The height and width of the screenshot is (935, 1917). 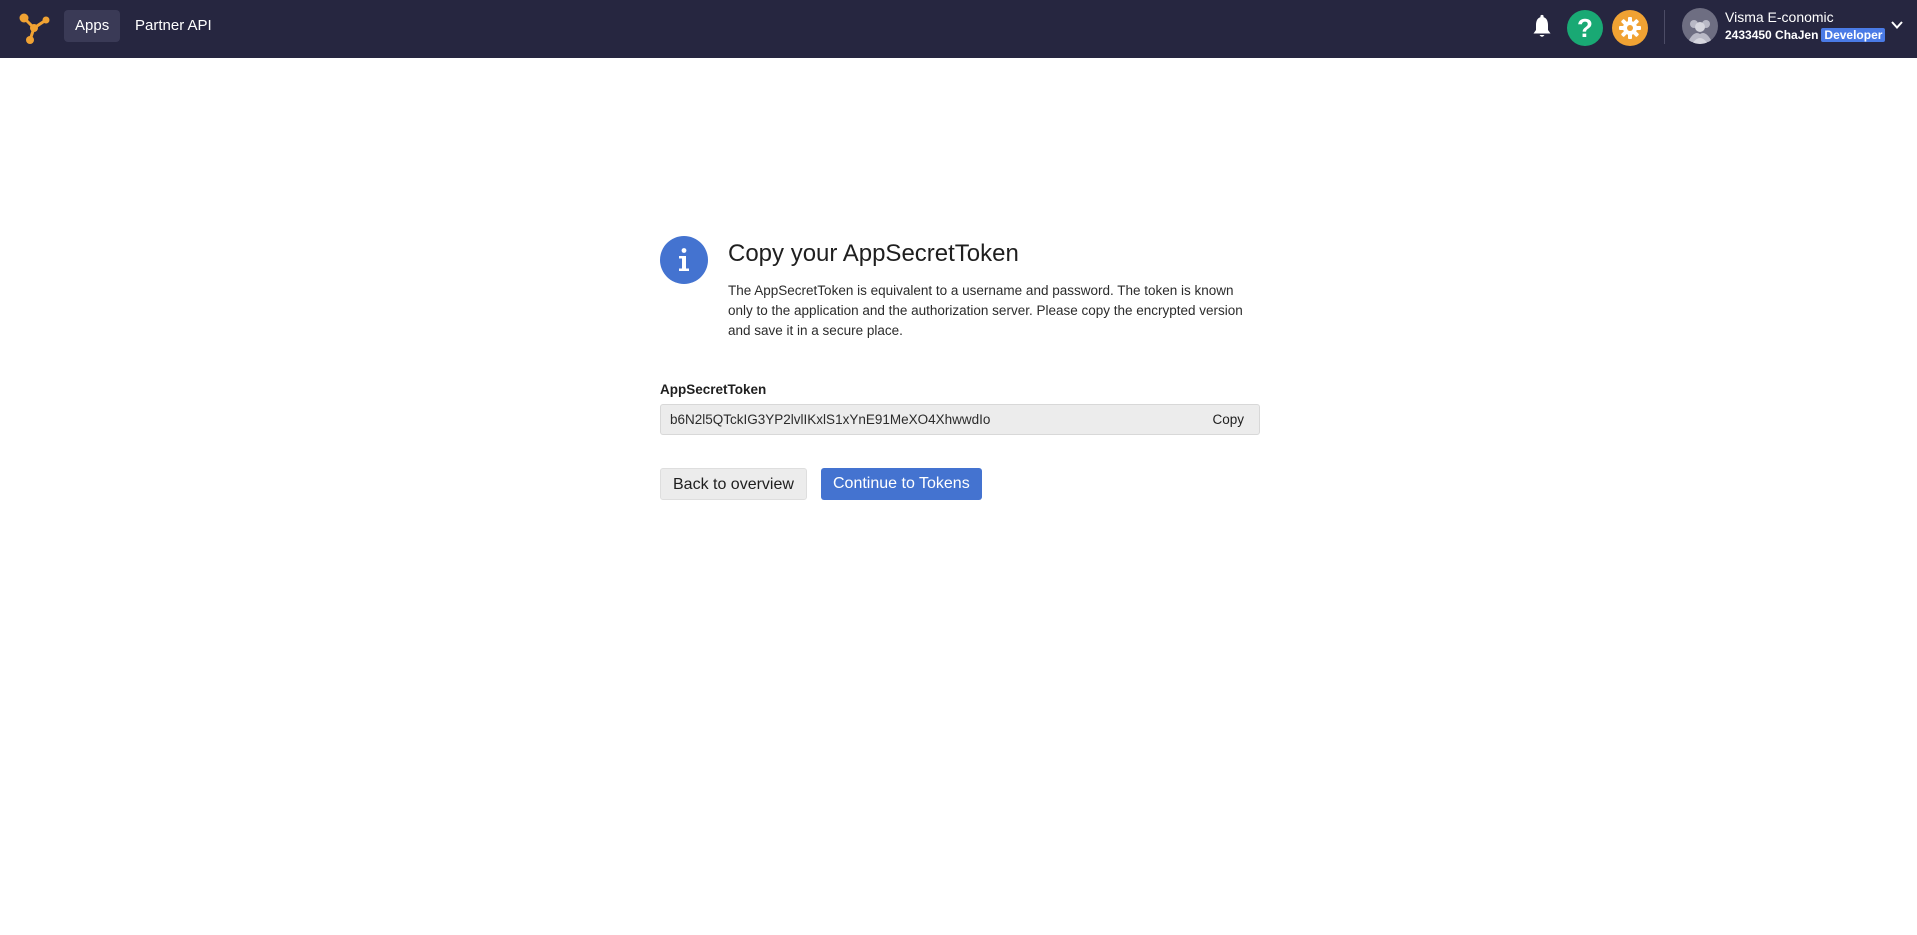 What do you see at coordinates (733, 484) in the screenshot?
I see `back-to-overview-button: Back to overview` at bounding box center [733, 484].